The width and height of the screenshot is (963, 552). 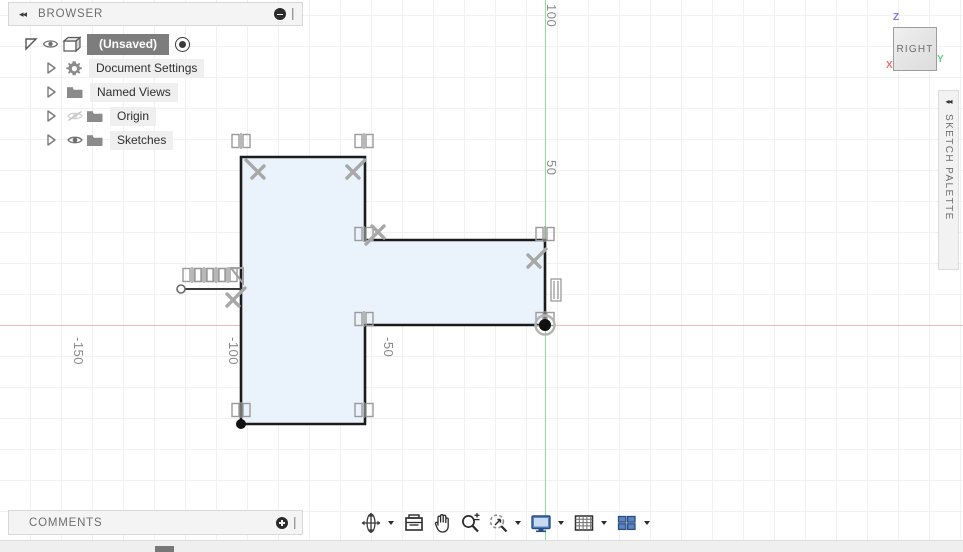 What do you see at coordinates (280, 14) in the screenshot?
I see `minus-circle-icon` at bounding box center [280, 14].